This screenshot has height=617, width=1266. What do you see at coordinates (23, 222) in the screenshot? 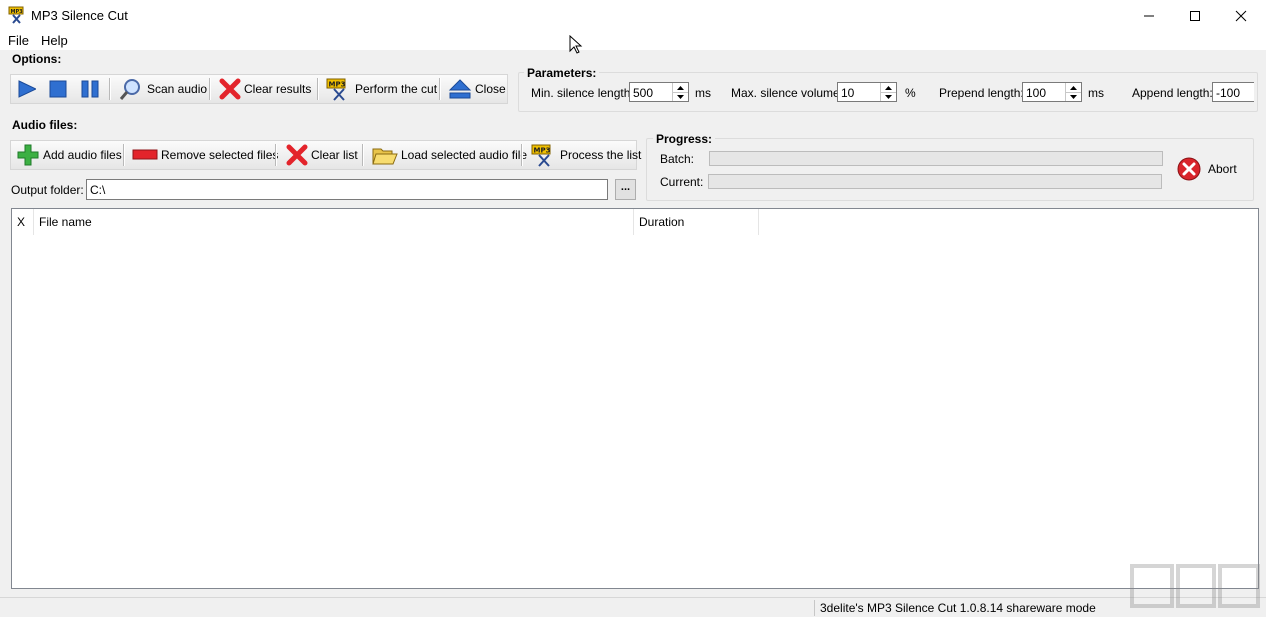
I see `column-header-x: X` at bounding box center [23, 222].